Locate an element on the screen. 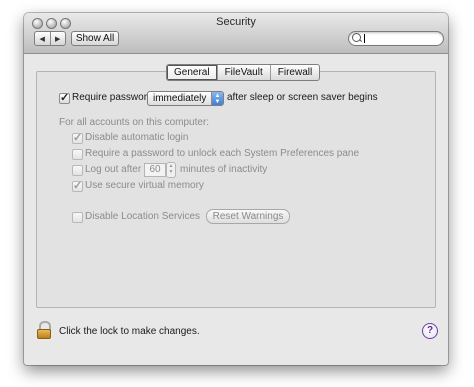 Image resolution: width=474 pixels, height=387 pixels. tab-filevault: FileVault is located at coordinates (243, 72).